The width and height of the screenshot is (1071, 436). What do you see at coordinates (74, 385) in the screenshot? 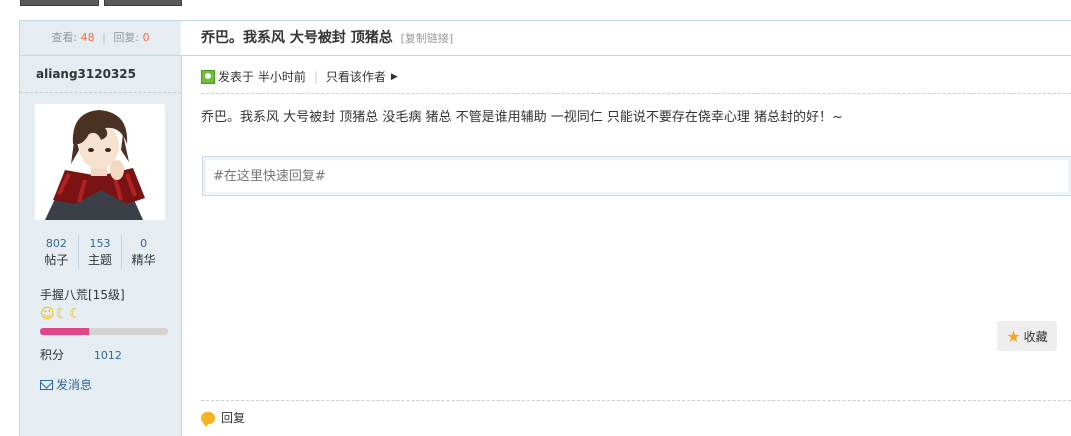
I see `send-message-label: 发消息` at bounding box center [74, 385].